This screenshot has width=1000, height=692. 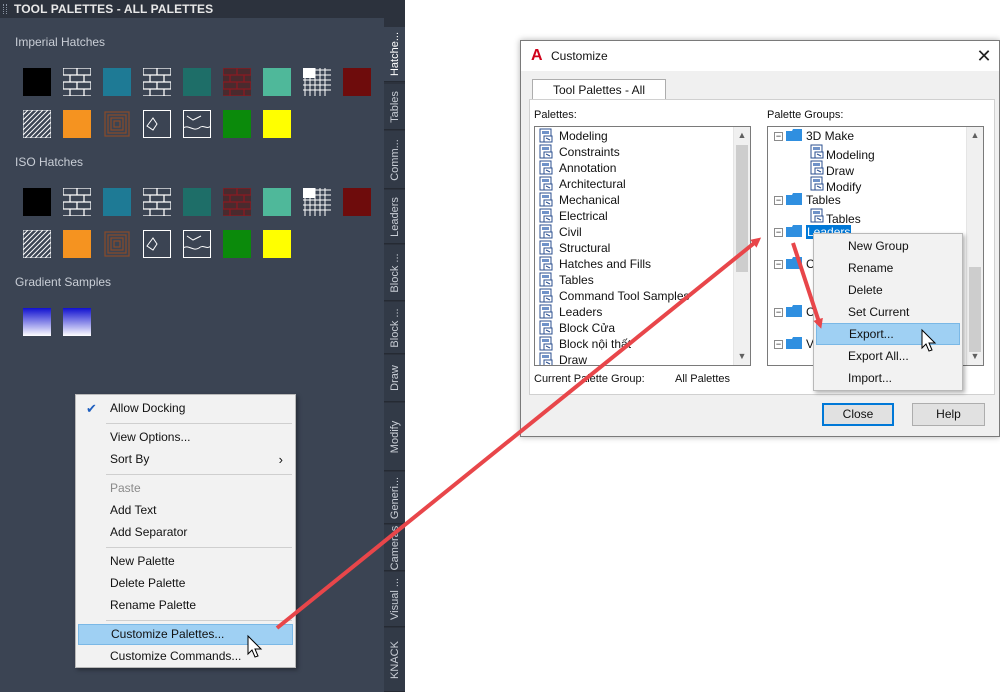 I want to click on tree-palette-item: Modify, so click(x=835, y=185).